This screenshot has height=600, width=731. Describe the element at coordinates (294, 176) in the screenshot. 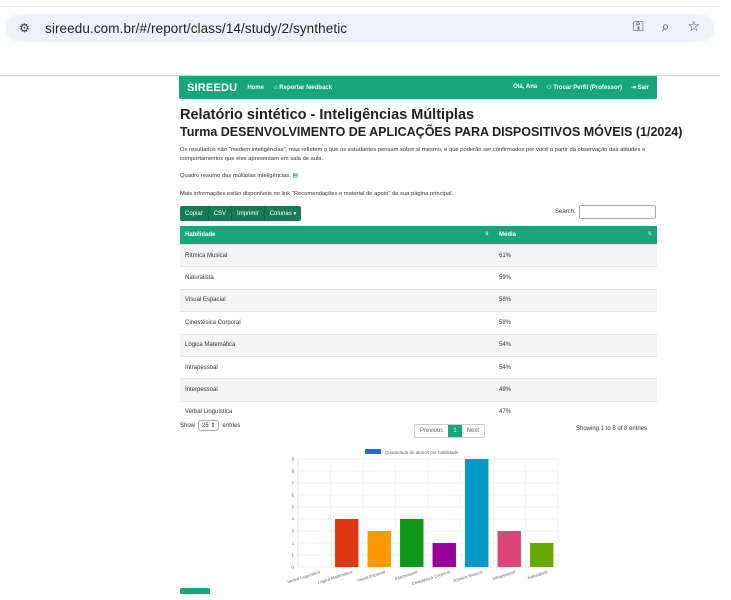

I see `excel-file-icon: ▤` at that location.